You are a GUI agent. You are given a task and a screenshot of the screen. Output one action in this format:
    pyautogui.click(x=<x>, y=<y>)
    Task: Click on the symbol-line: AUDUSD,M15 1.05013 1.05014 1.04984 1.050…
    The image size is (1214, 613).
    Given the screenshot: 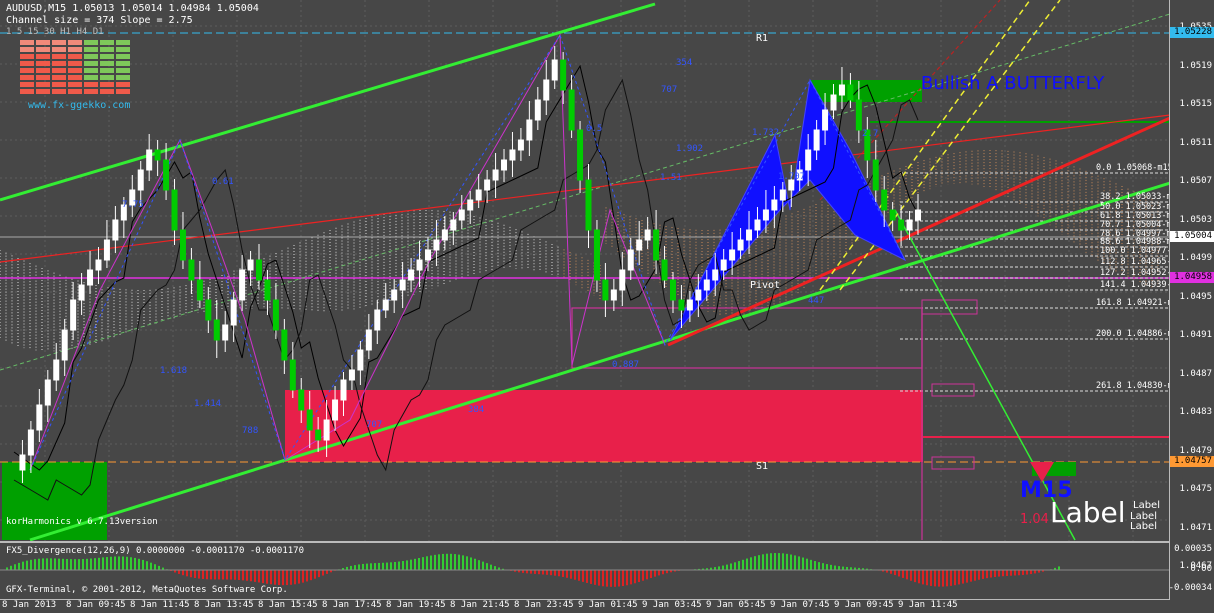 What is the action you would take?
    pyautogui.click(x=132, y=8)
    